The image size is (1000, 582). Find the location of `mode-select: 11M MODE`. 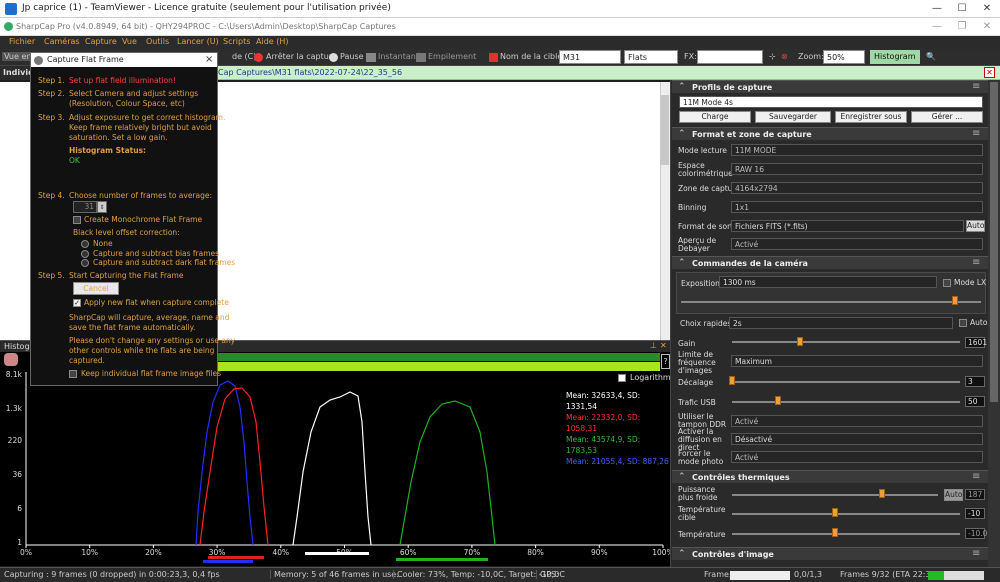

mode-select: 11M MODE is located at coordinates (857, 150).